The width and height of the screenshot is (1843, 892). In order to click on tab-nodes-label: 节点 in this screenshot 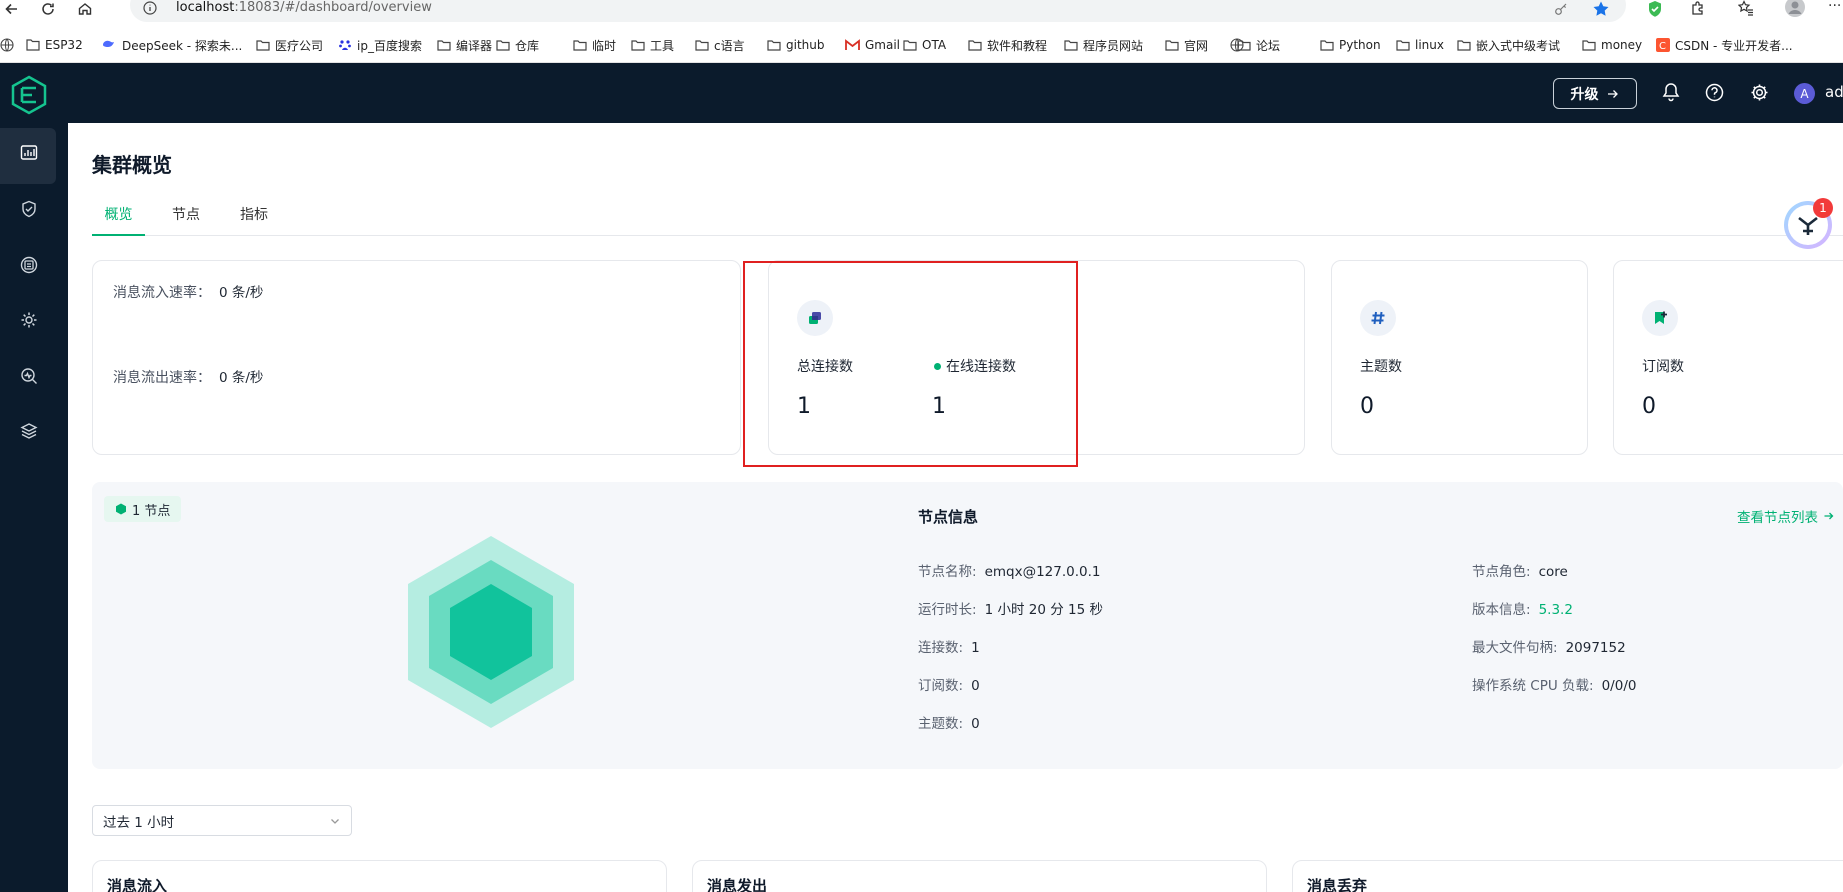, I will do `click(186, 215)`.